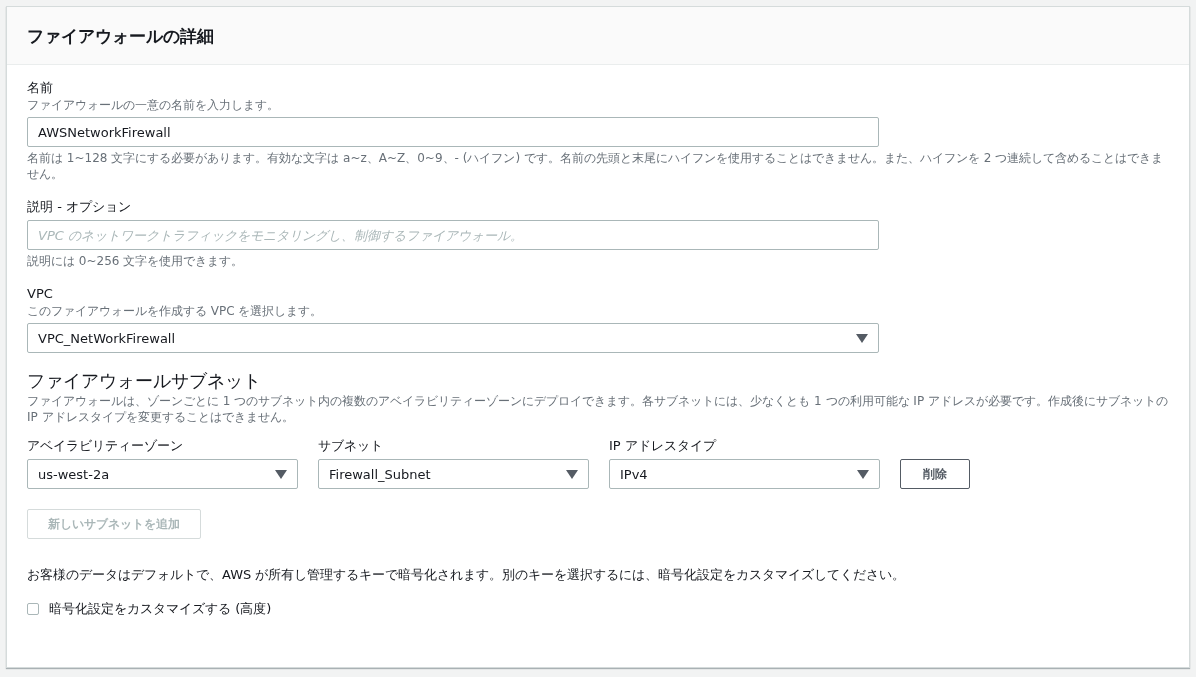 This screenshot has width=1196, height=677. What do you see at coordinates (453, 338) in the screenshot?
I see `vpc-select: VPC_NetWorkFirewall` at bounding box center [453, 338].